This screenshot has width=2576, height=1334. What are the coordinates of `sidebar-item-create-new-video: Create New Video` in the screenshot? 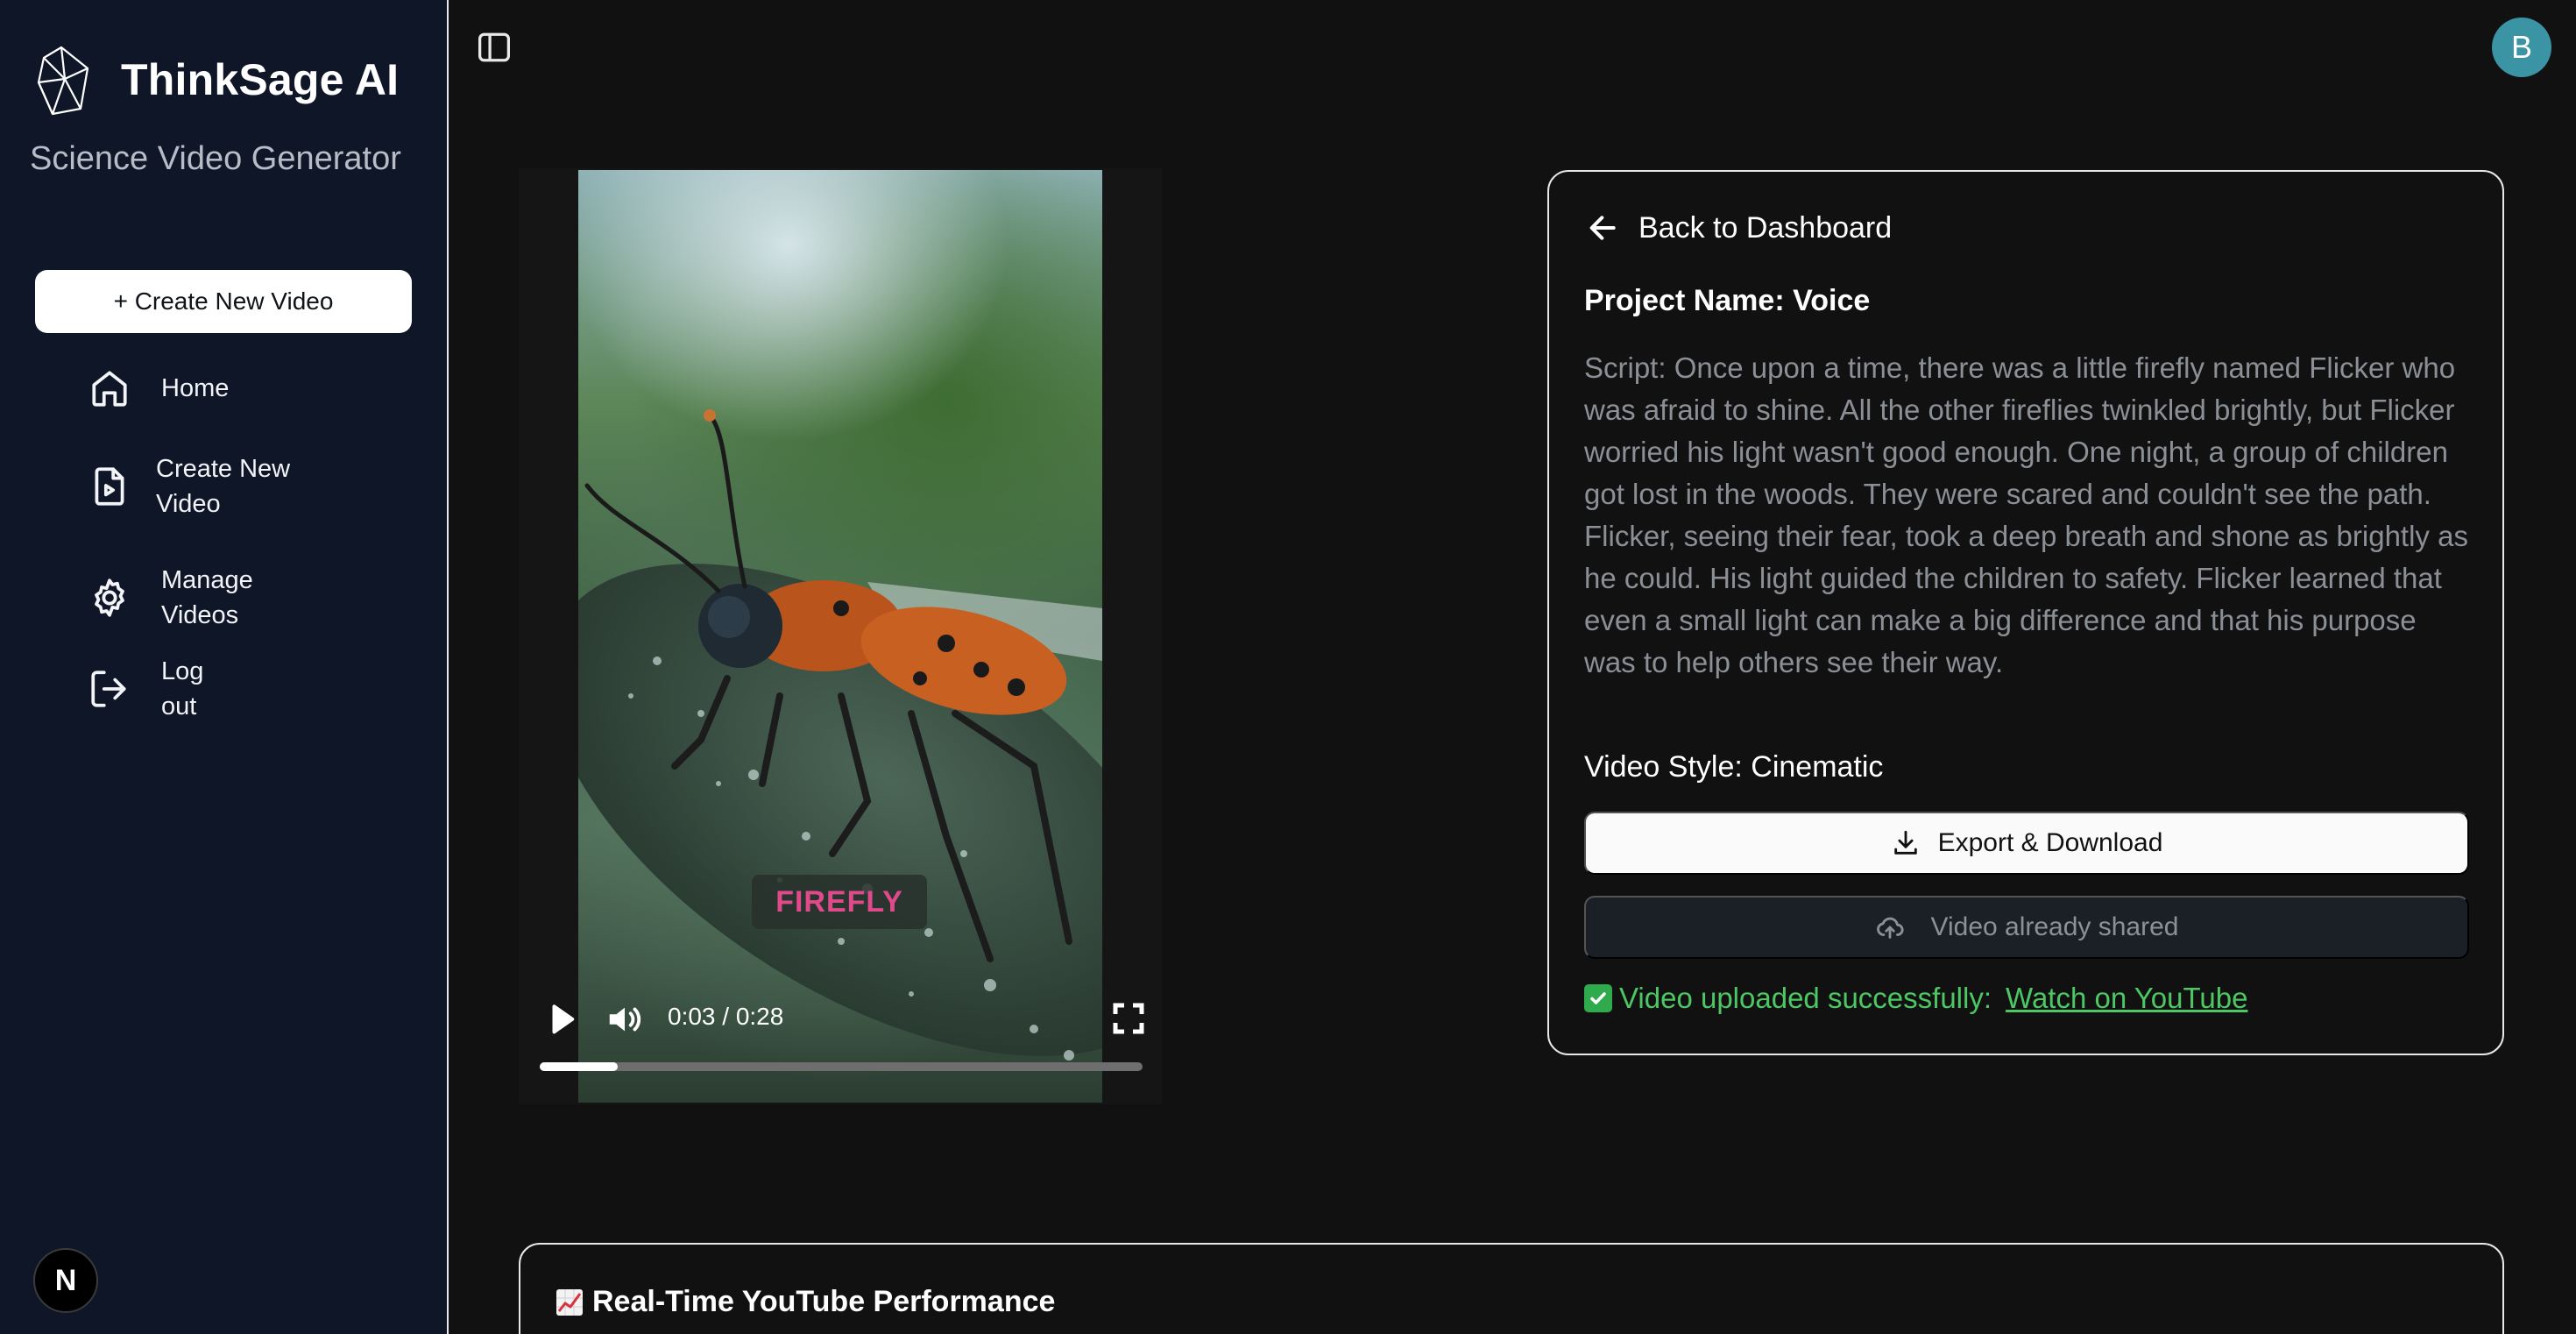 It's located at (205, 486).